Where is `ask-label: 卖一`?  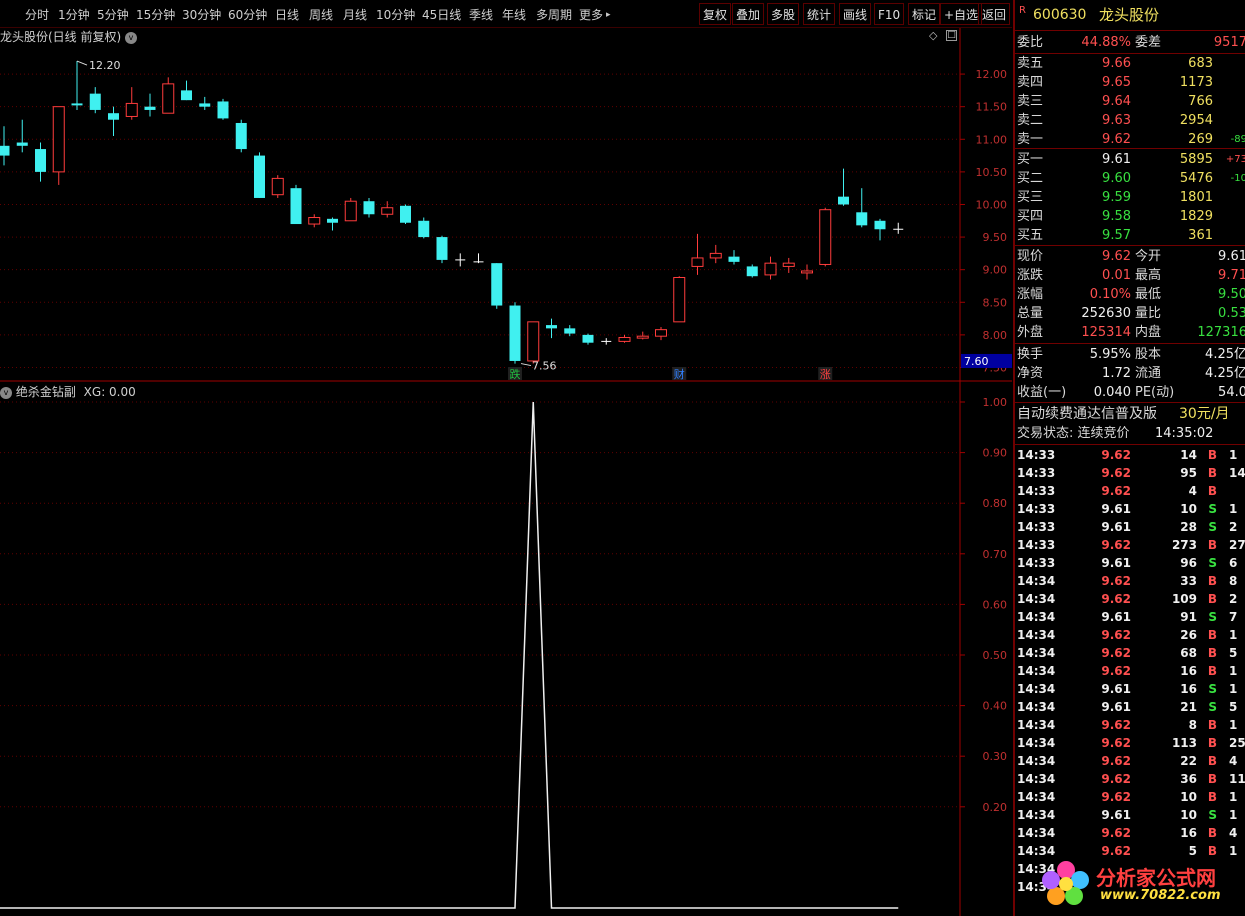
ask-label: 卖一 is located at coordinates (1030, 139).